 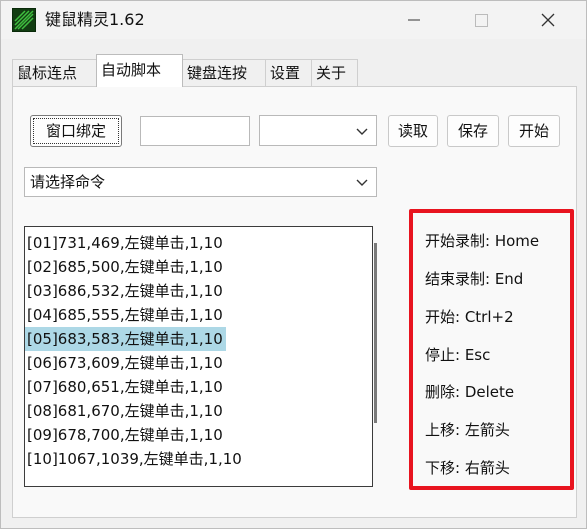 I want to click on list-item: [09]678,700,左键单击,1,10, so click(x=198, y=435).